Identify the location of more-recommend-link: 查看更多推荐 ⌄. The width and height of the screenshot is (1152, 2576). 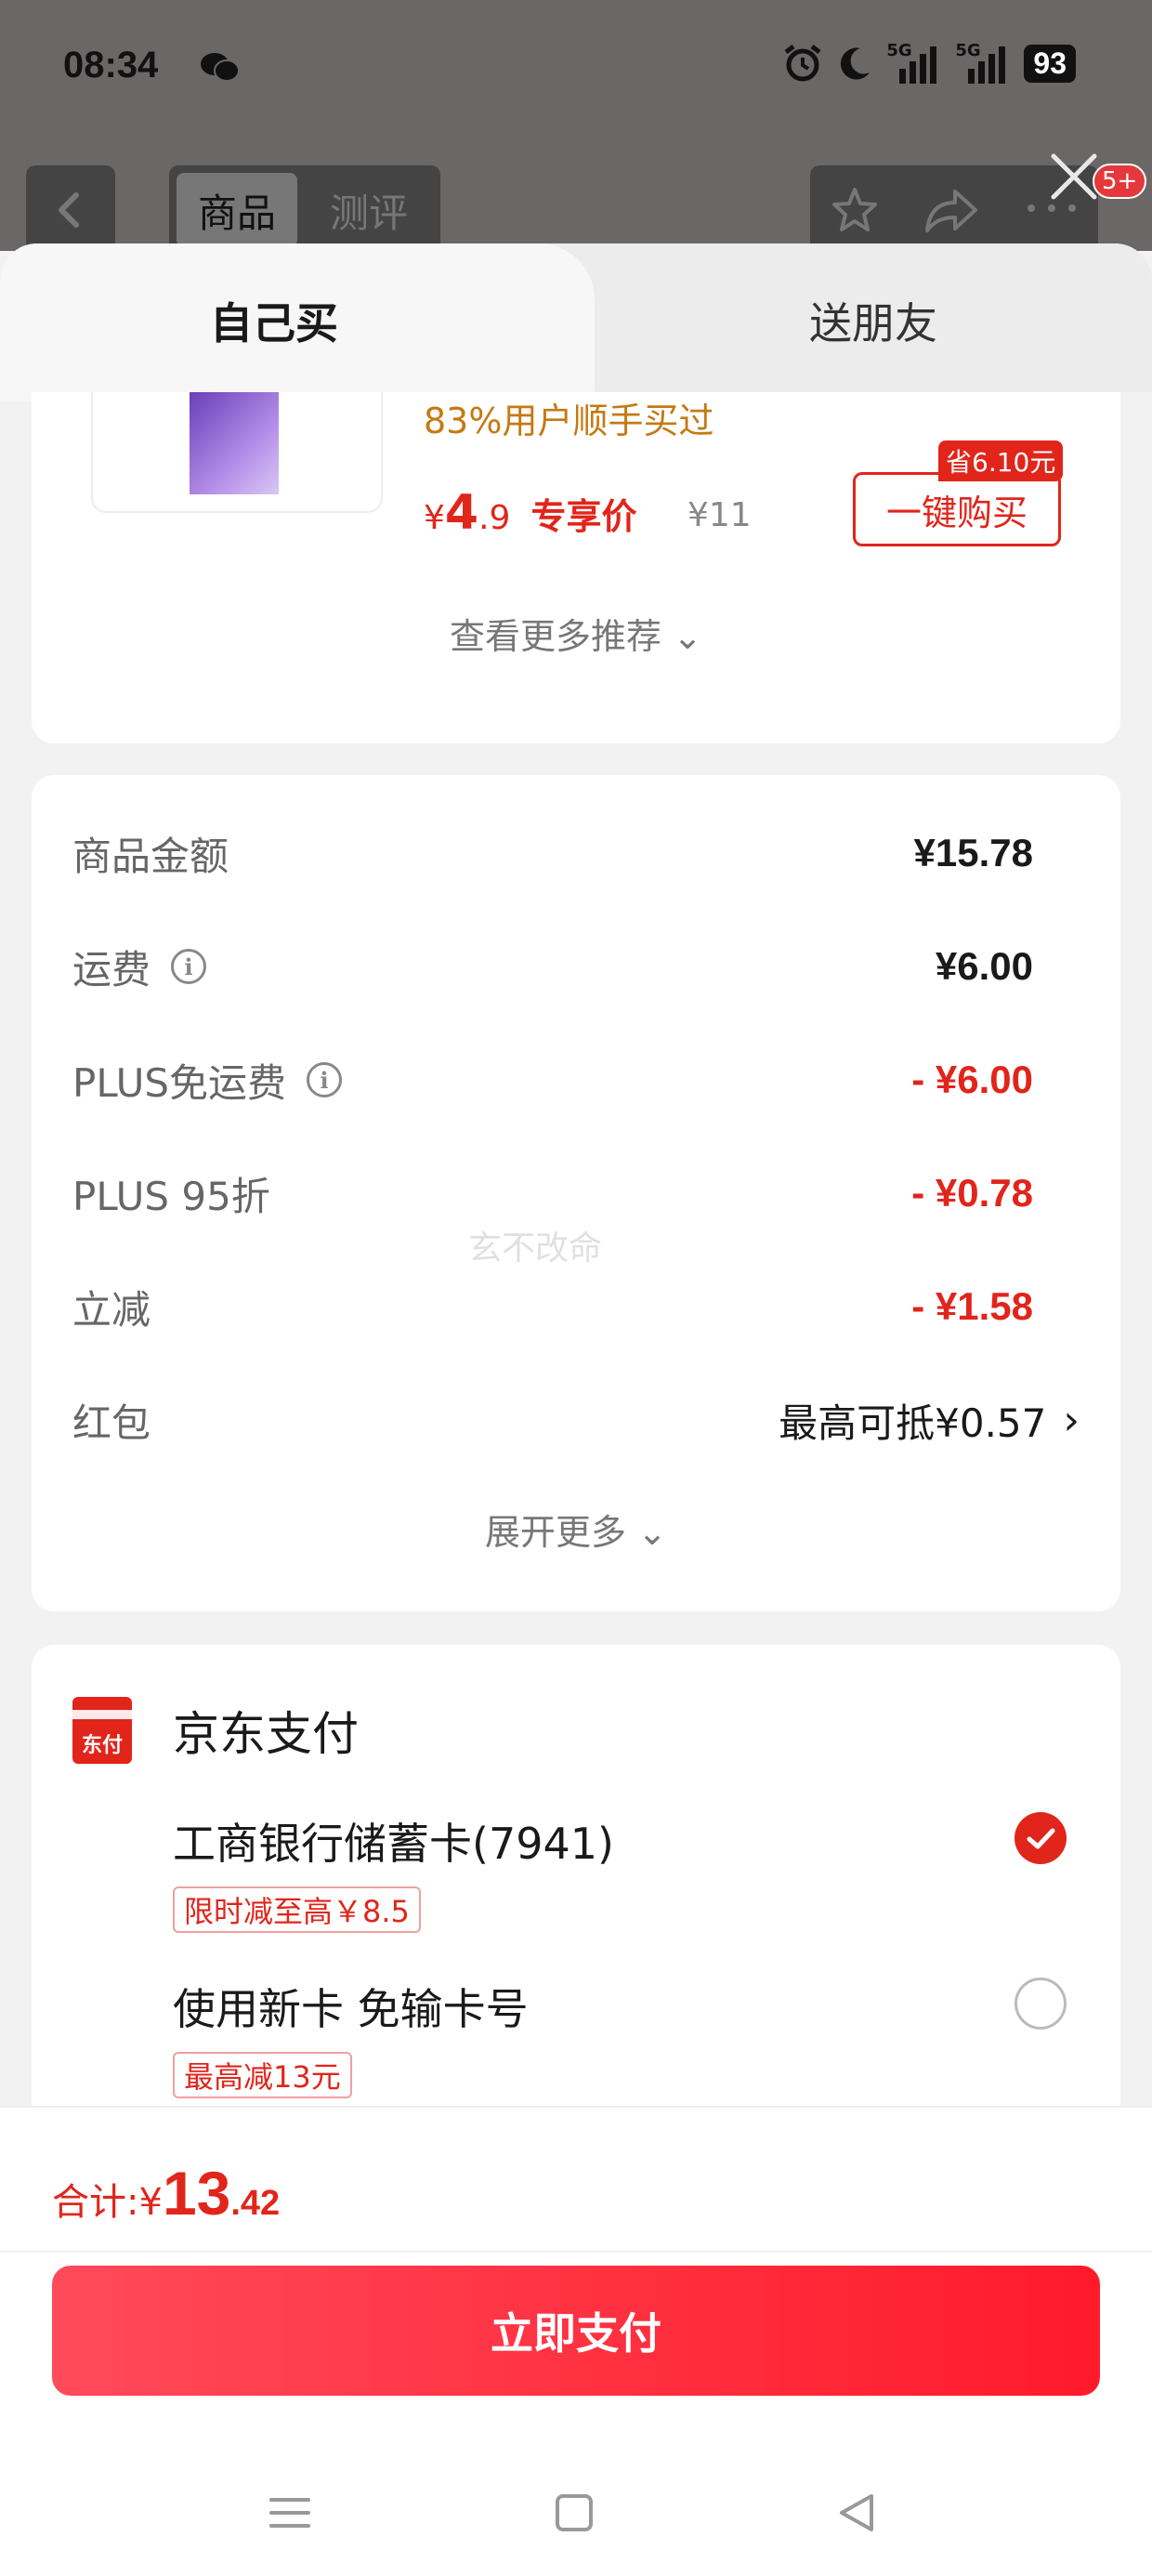
(576, 633).